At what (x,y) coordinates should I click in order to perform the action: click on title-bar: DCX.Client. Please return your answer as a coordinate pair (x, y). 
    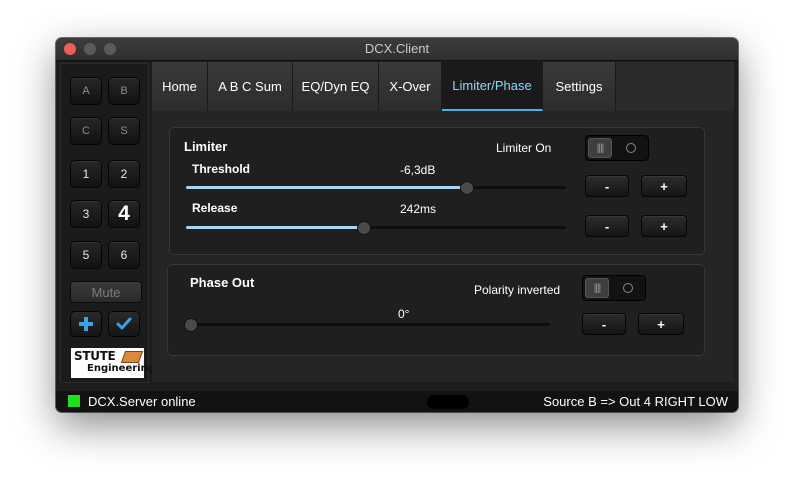
    Looking at the image, I should click on (397, 49).